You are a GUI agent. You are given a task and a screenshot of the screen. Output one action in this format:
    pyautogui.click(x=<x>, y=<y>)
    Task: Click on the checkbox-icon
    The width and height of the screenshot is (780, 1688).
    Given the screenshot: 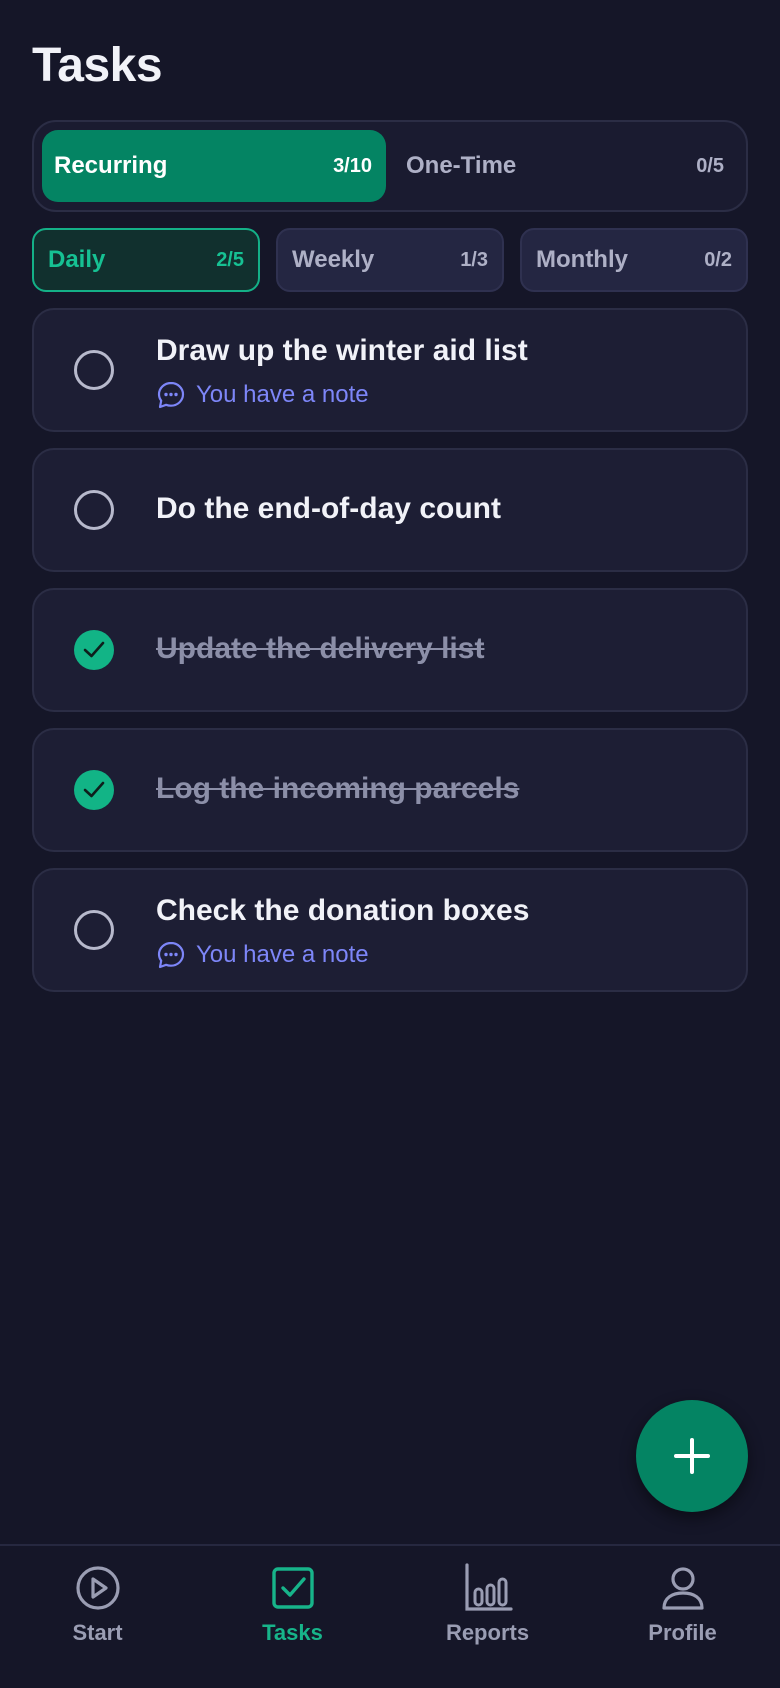 What is the action you would take?
    pyautogui.click(x=293, y=1588)
    